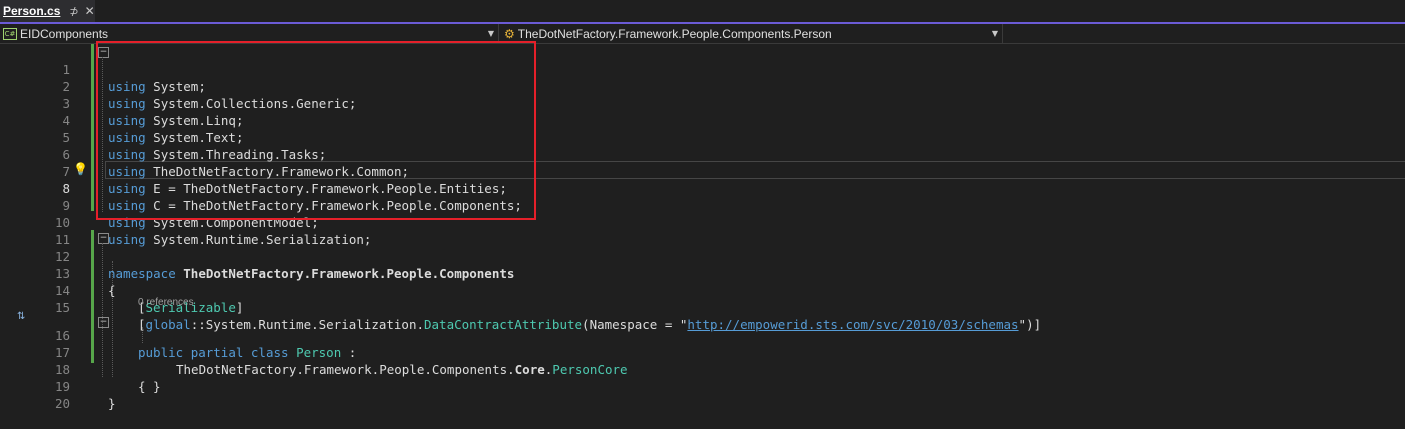 The height and width of the screenshot is (429, 1405). I want to click on line-number: 20, so click(62, 403).